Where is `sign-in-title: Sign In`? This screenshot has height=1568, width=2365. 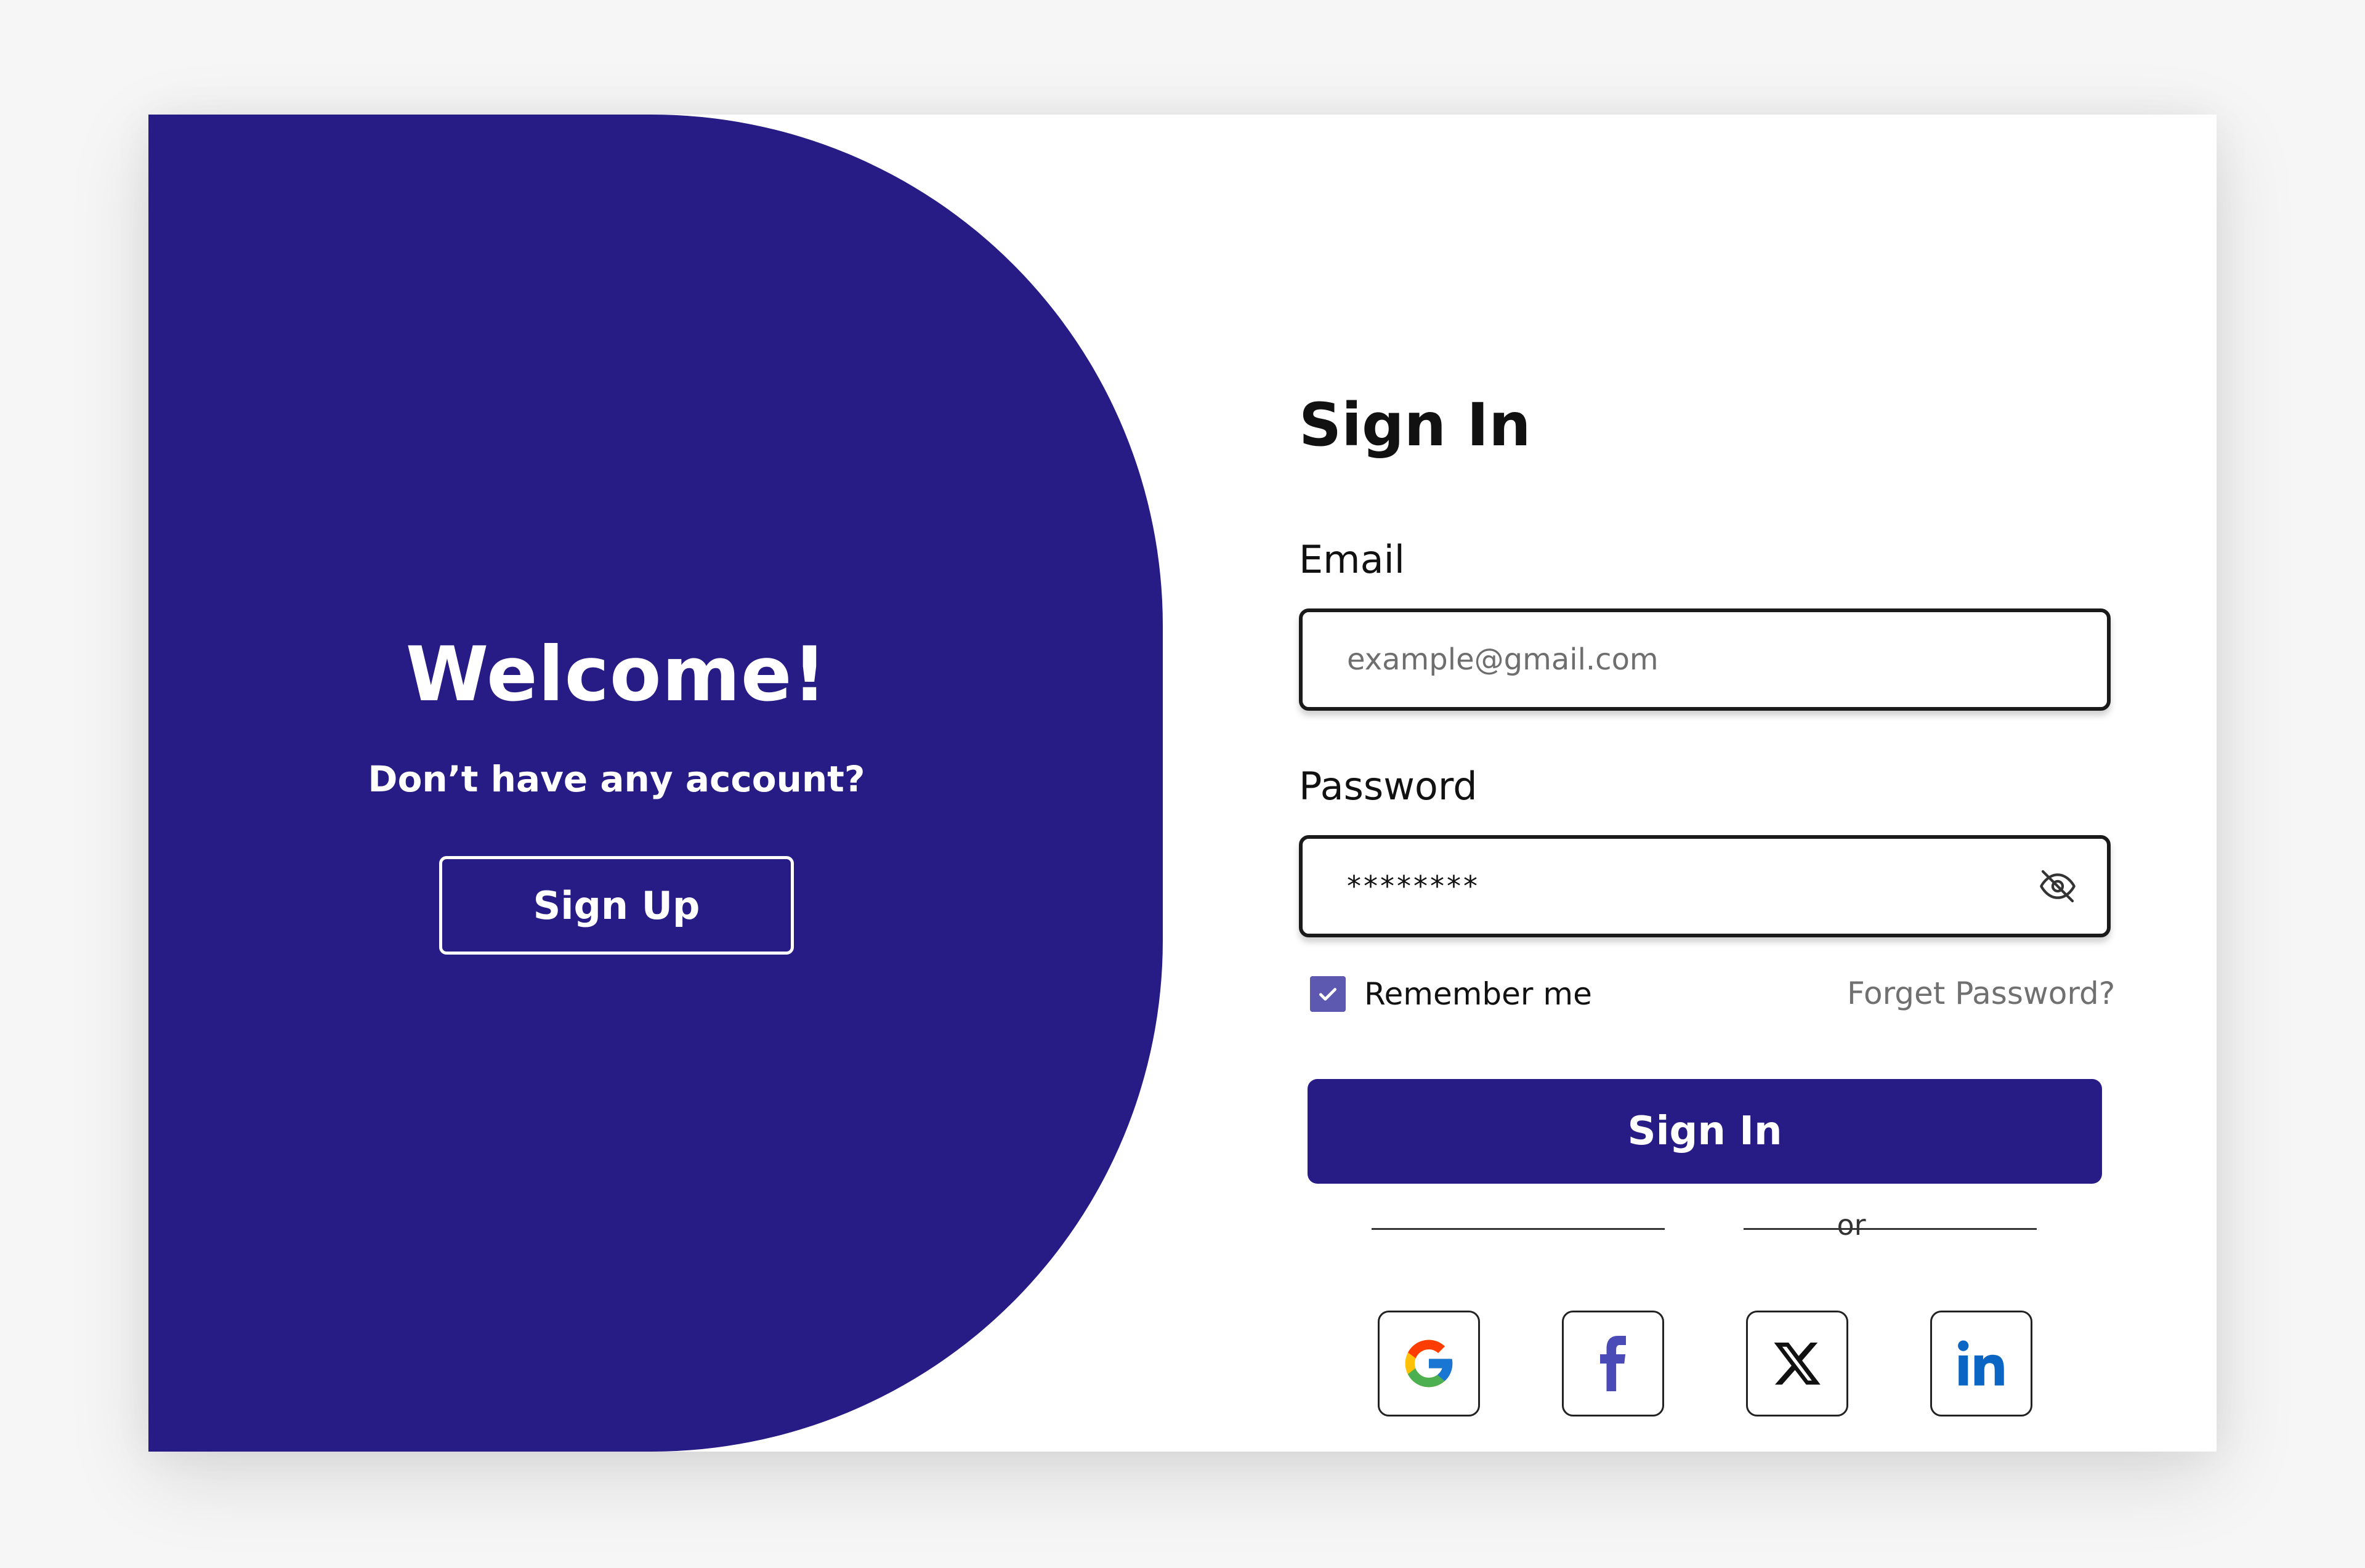
sign-in-title: Sign In is located at coordinates (1415, 424).